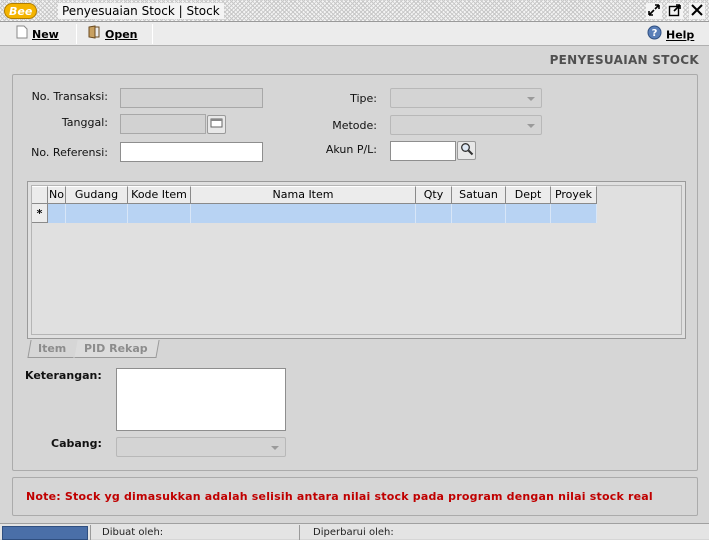 The width and height of the screenshot is (709, 540). What do you see at coordinates (466, 98) in the screenshot?
I see `tipe-select` at bounding box center [466, 98].